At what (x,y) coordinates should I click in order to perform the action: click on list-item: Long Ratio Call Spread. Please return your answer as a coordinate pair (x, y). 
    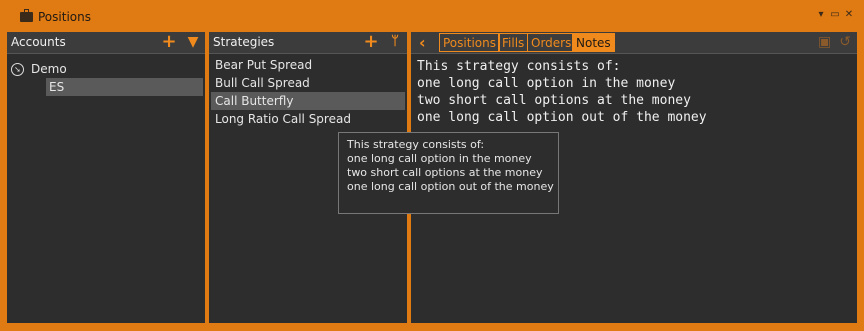
    Looking at the image, I should click on (308, 119).